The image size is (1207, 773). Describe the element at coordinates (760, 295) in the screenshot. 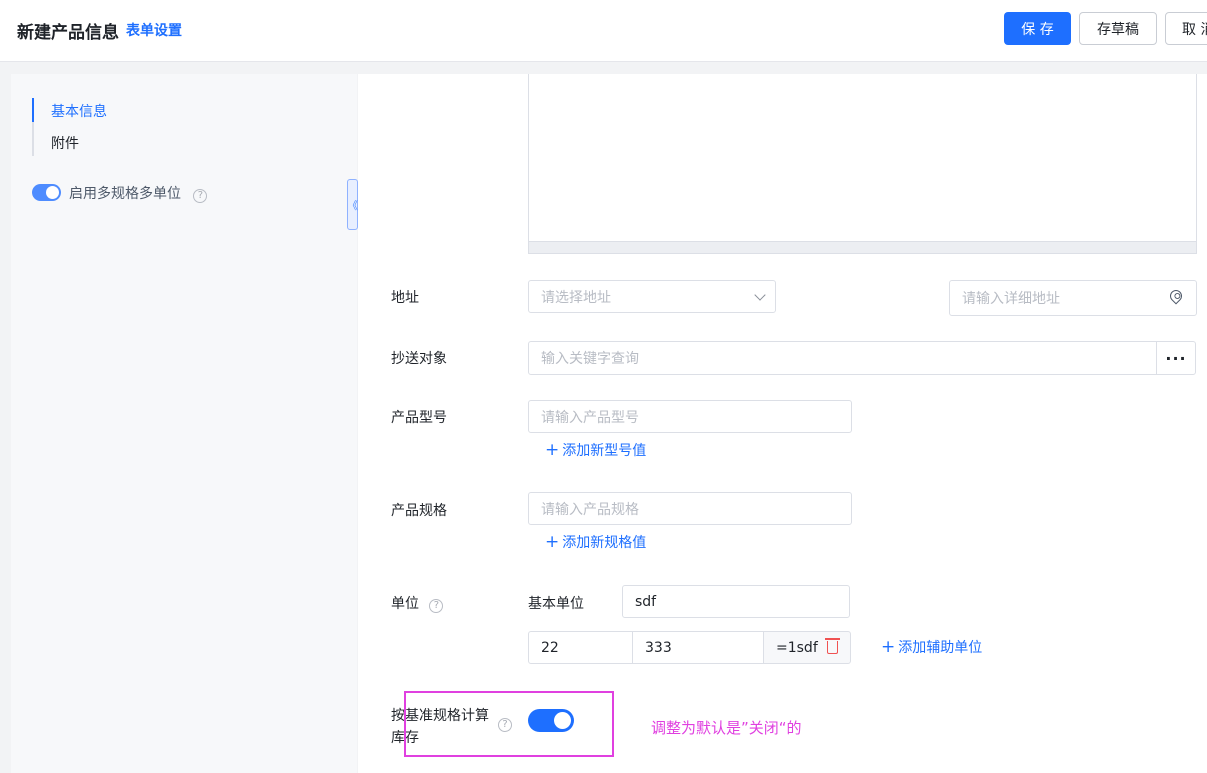

I see `chevron-down-icon` at that location.